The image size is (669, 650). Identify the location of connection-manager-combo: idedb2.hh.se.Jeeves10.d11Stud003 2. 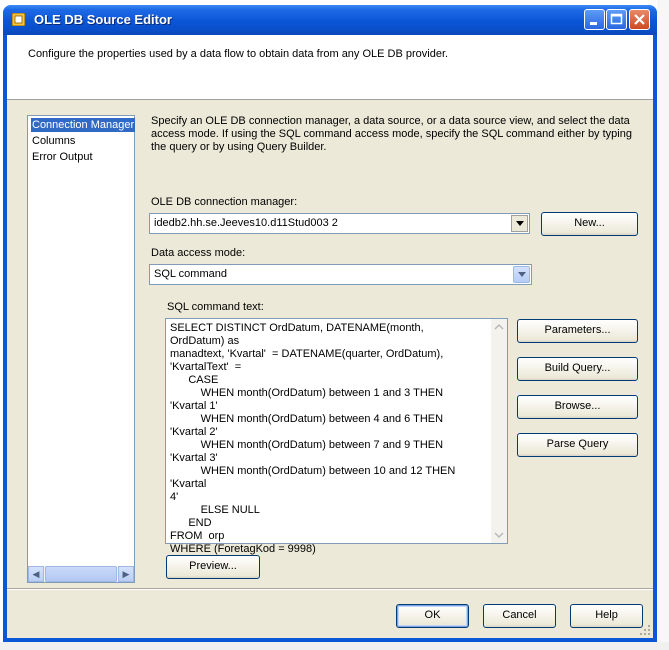
(339, 223).